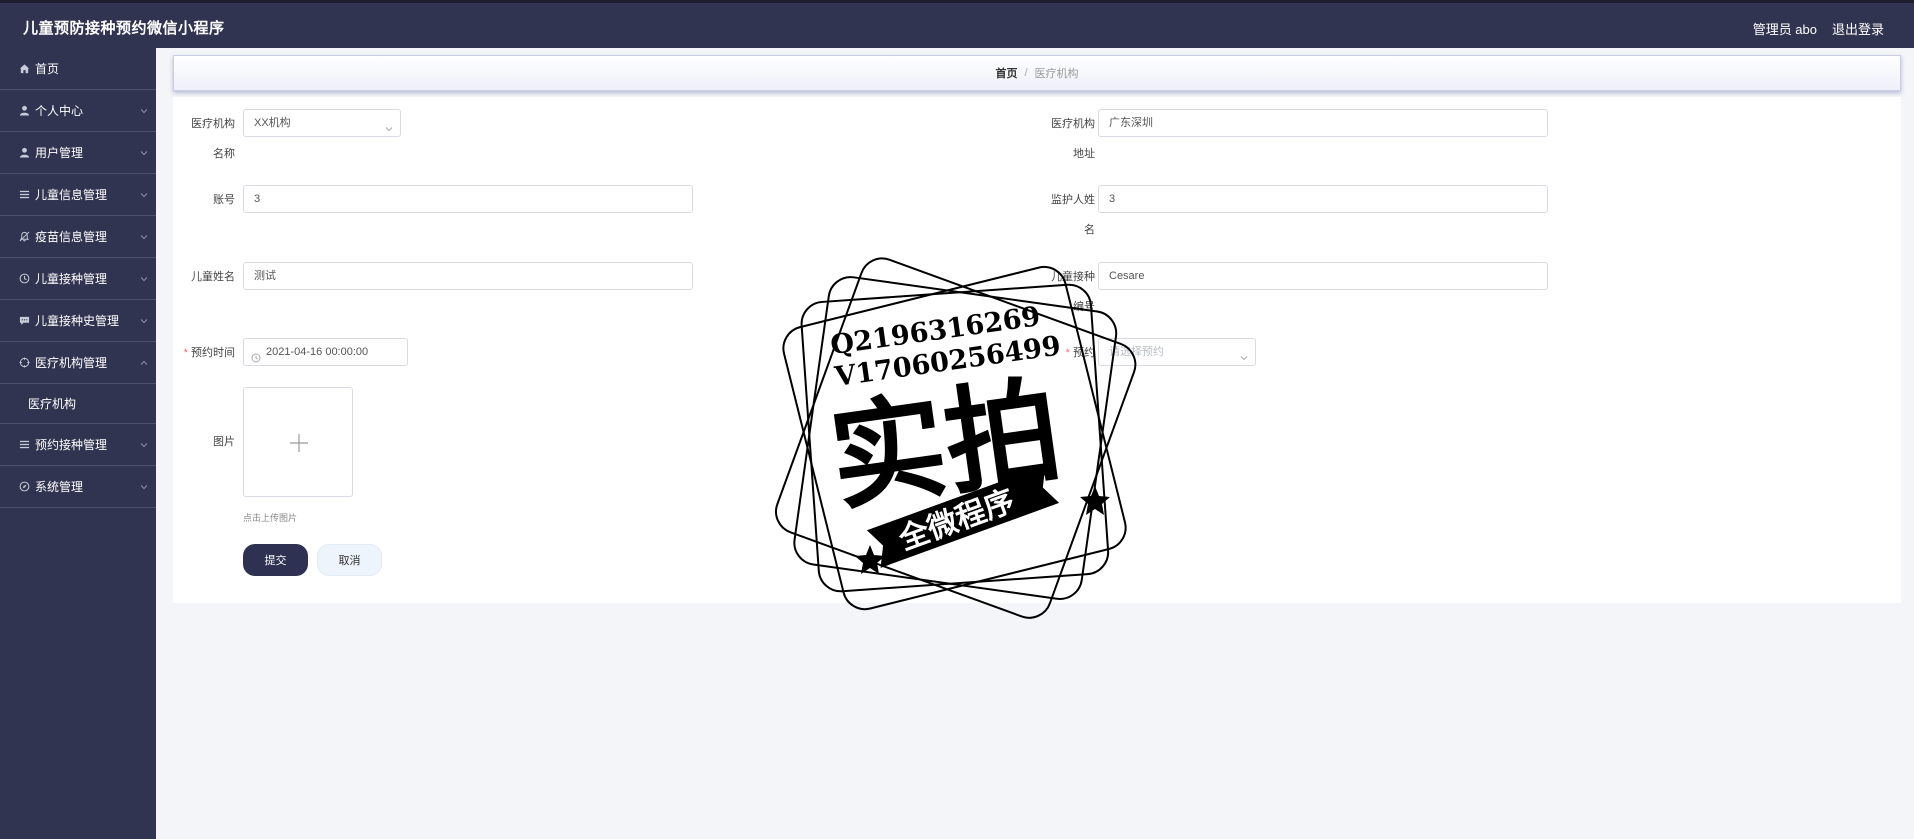 Image resolution: width=1914 pixels, height=839 pixels. I want to click on sidebar-item-child-vaccination: 儿童接种管理, so click(78, 279).